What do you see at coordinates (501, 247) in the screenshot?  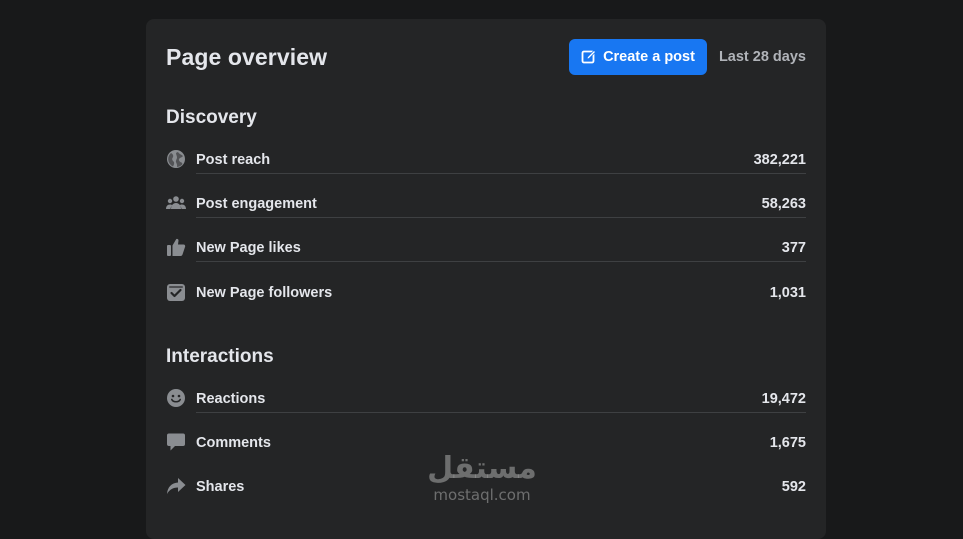 I see `metric-row-content: New Page likes 377` at bounding box center [501, 247].